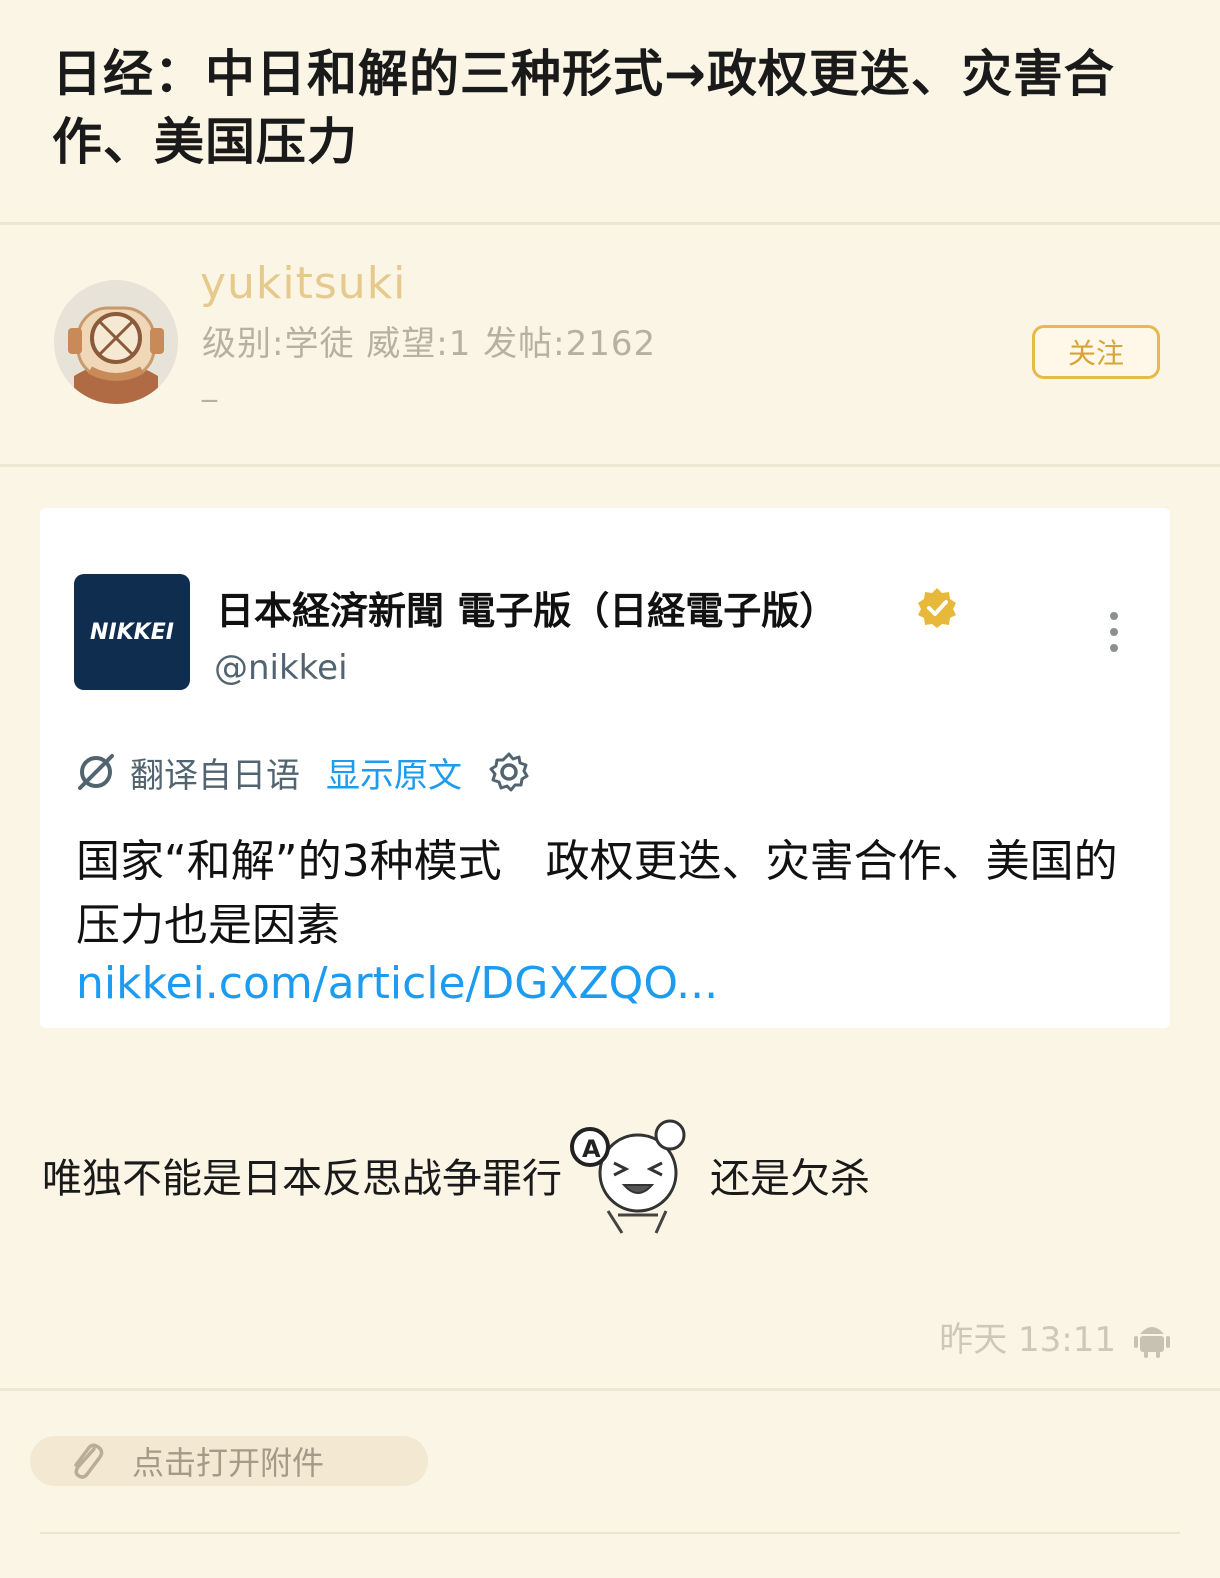 The image size is (1220, 1578). I want to click on nikkei-logo: NIKKEI, so click(132, 632).